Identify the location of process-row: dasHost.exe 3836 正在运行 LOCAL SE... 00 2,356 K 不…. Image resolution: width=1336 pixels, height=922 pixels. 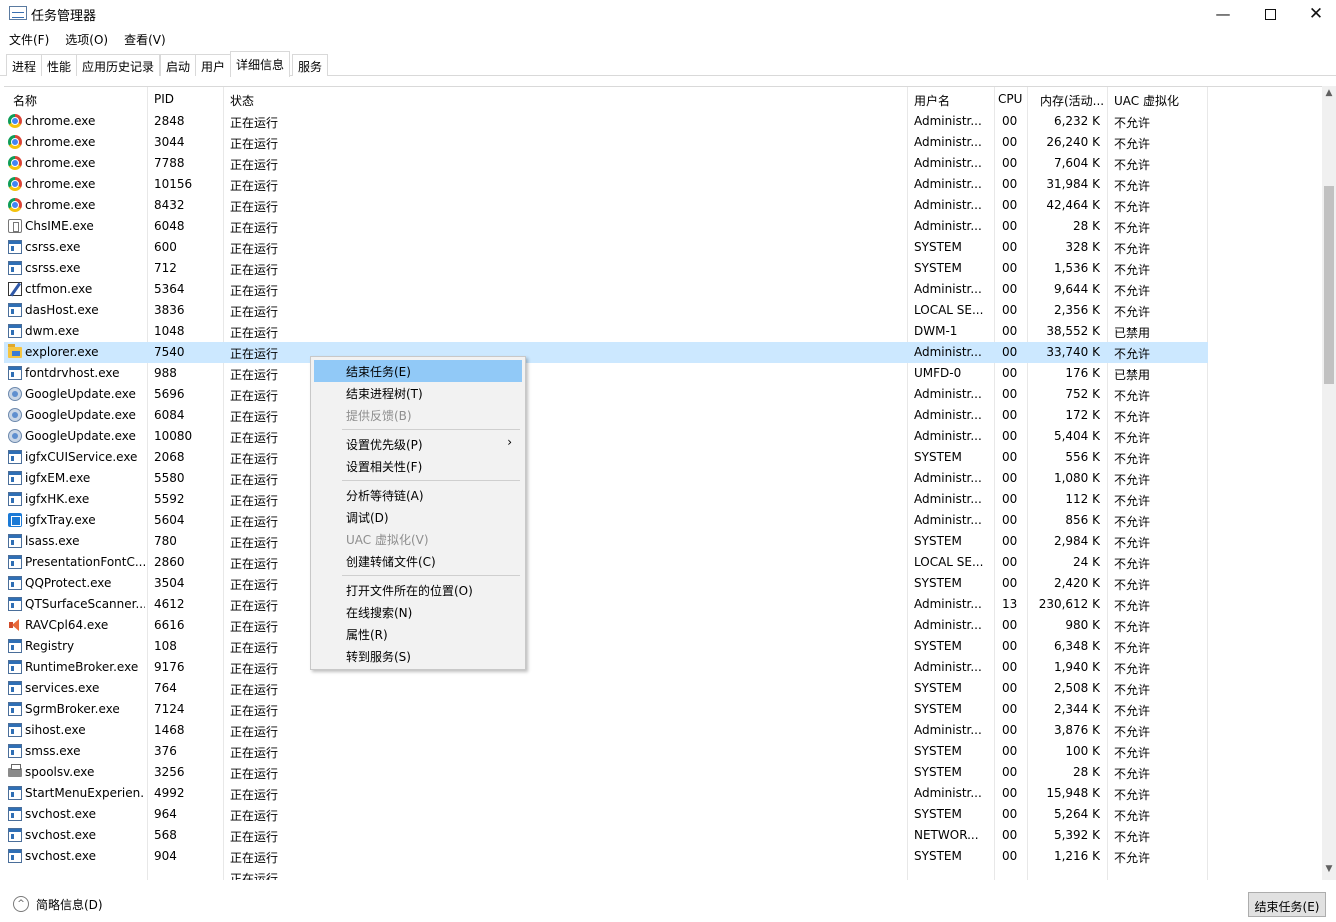
(606, 310).